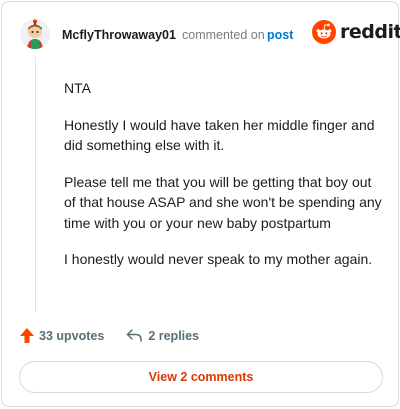 The image size is (400, 409). Describe the element at coordinates (370, 32) in the screenshot. I see `reddit-wordmark: reddit` at that location.